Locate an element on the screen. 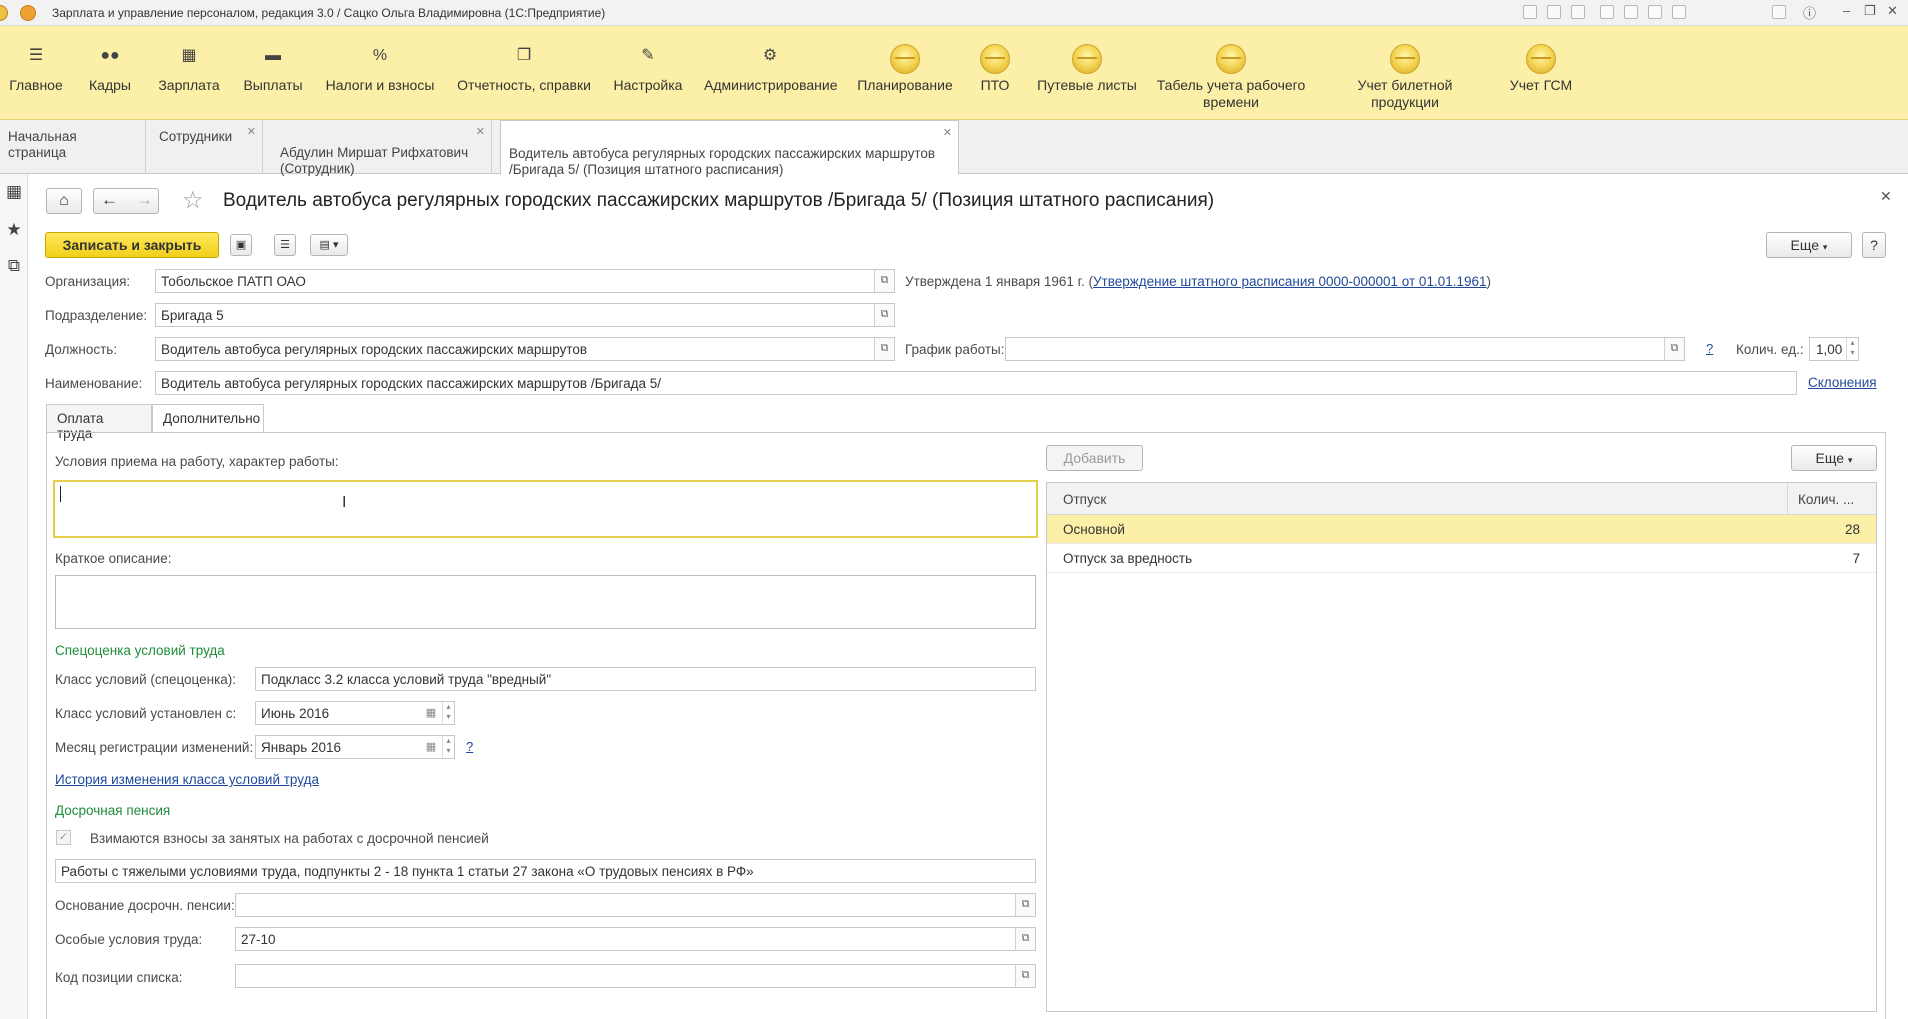 Image resolution: width=1908 pixels, height=1019 pixels. minimize-button: – is located at coordinates (1846, 10).